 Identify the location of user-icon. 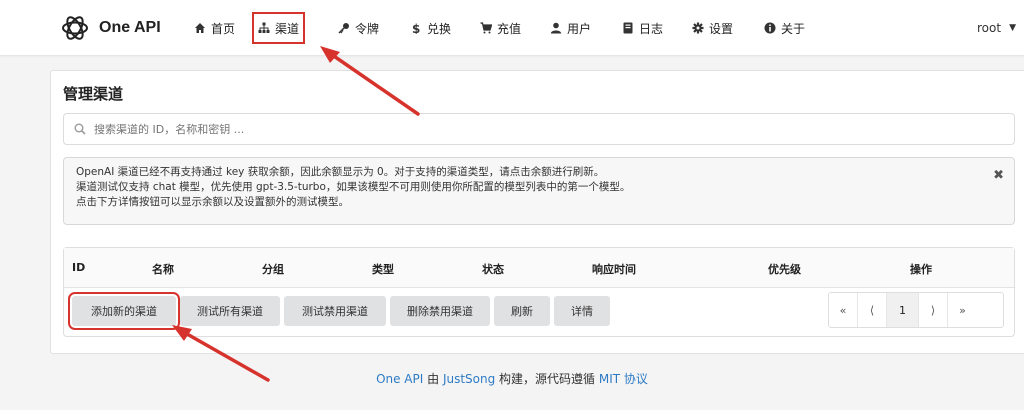
(556, 28).